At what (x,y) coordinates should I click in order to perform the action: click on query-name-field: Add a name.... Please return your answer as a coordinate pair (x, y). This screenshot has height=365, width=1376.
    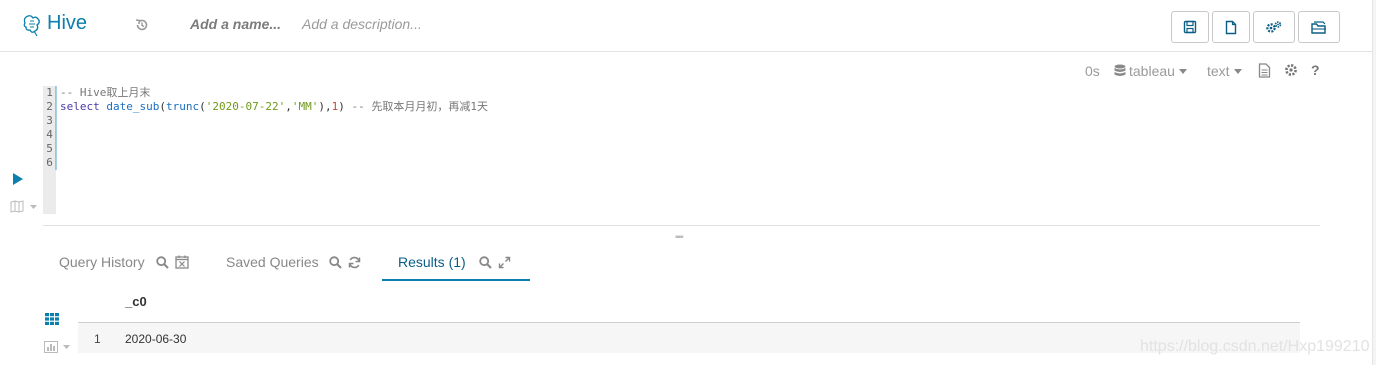
    Looking at the image, I should click on (235, 24).